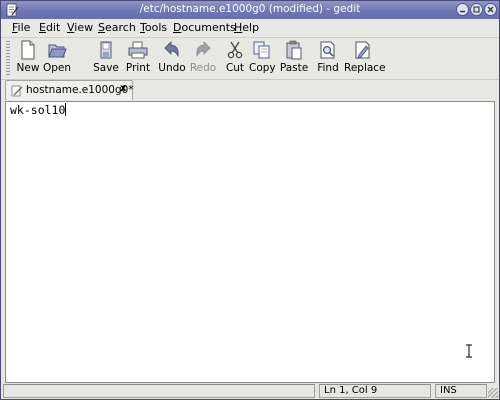  I want to click on minimize-icon, so click(462, 11).